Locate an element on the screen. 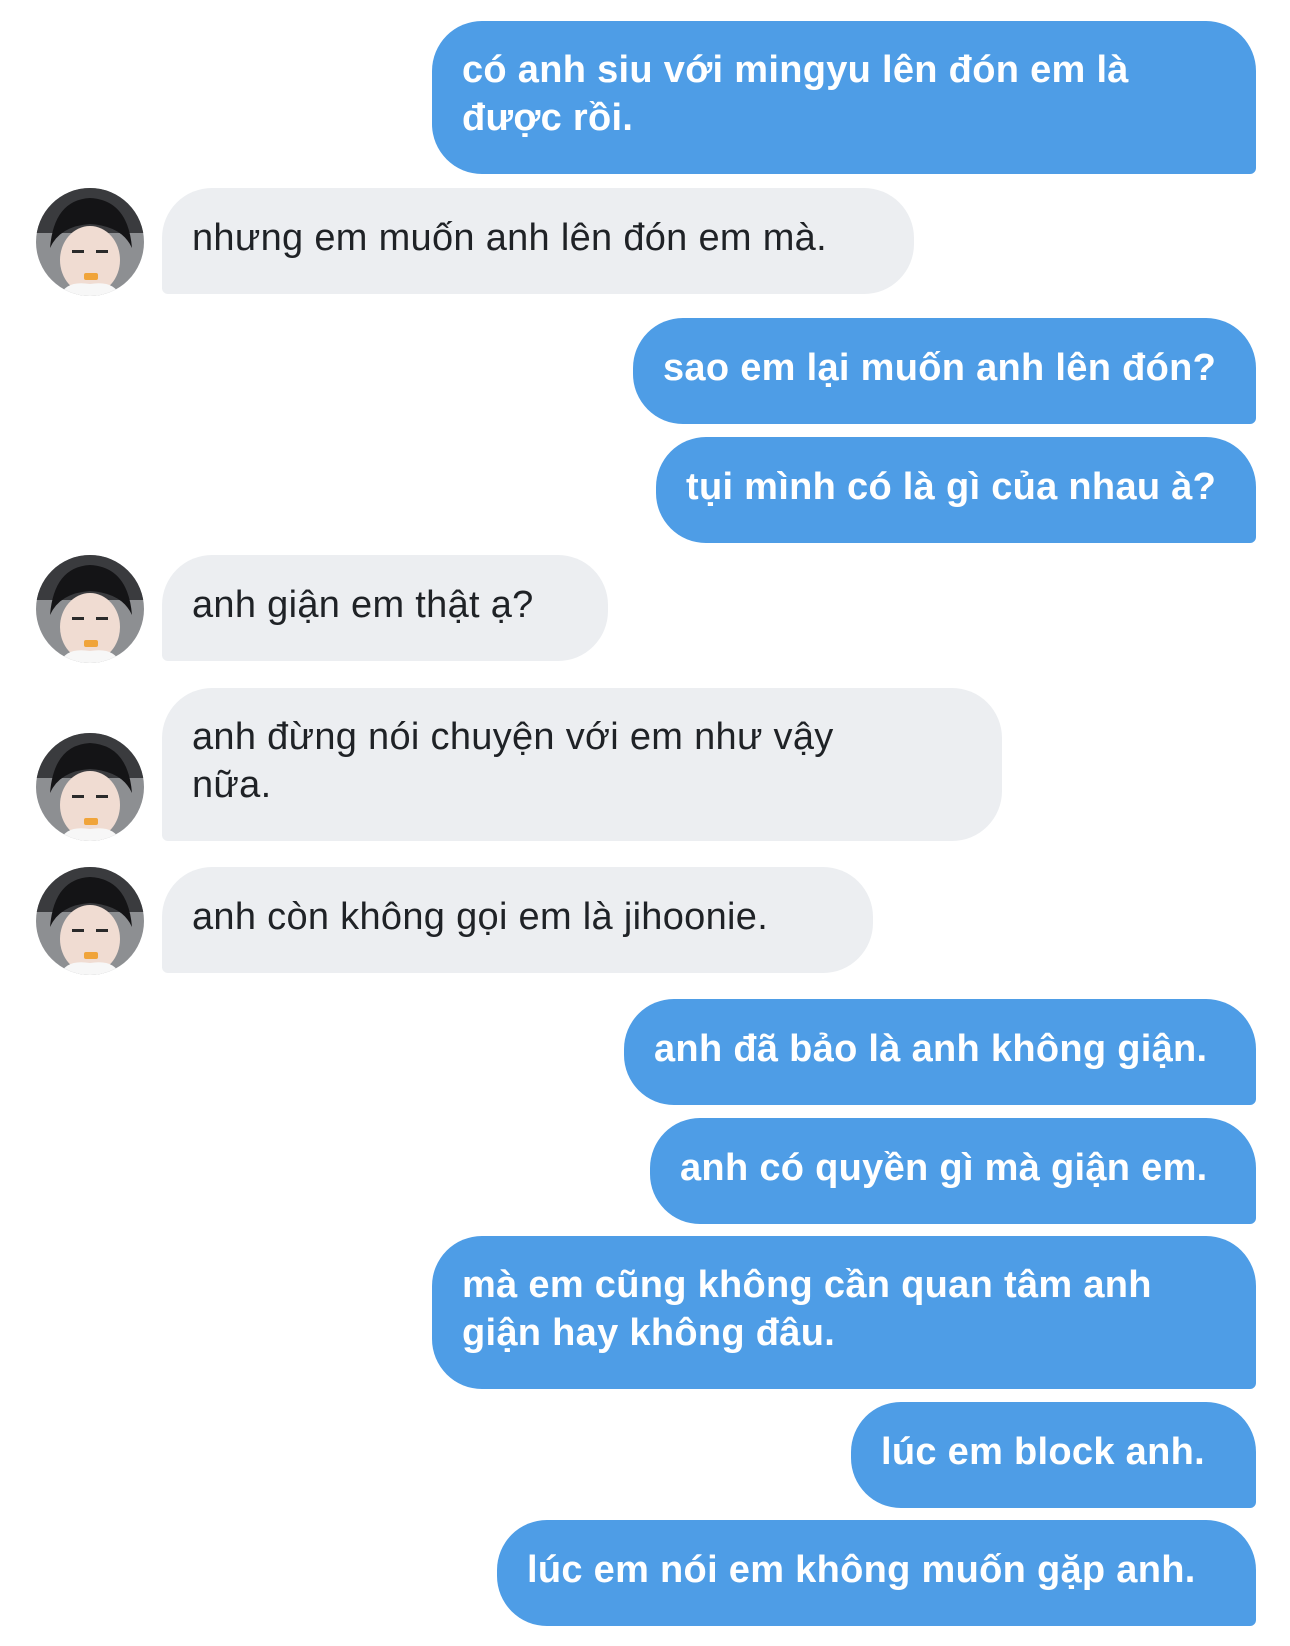 Image resolution: width=1290 pixels, height=1646 pixels. outgoing-message-bubble: lúc em nói em không muốn gặp anh. is located at coordinates (876, 1573).